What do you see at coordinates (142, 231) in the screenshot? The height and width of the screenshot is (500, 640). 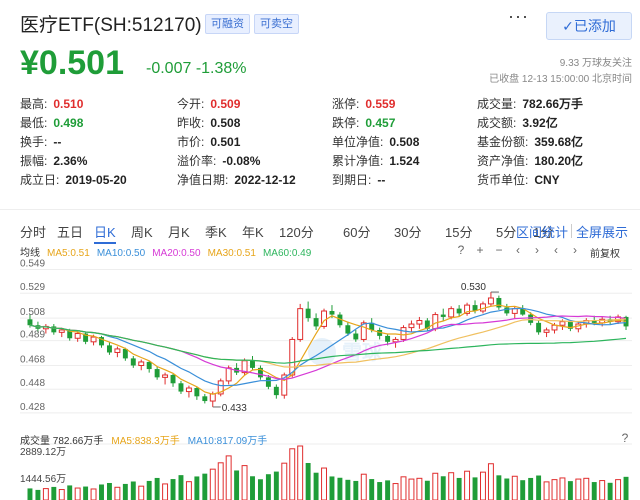 I see `tab-period: 周K` at bounding box center [142, 231].